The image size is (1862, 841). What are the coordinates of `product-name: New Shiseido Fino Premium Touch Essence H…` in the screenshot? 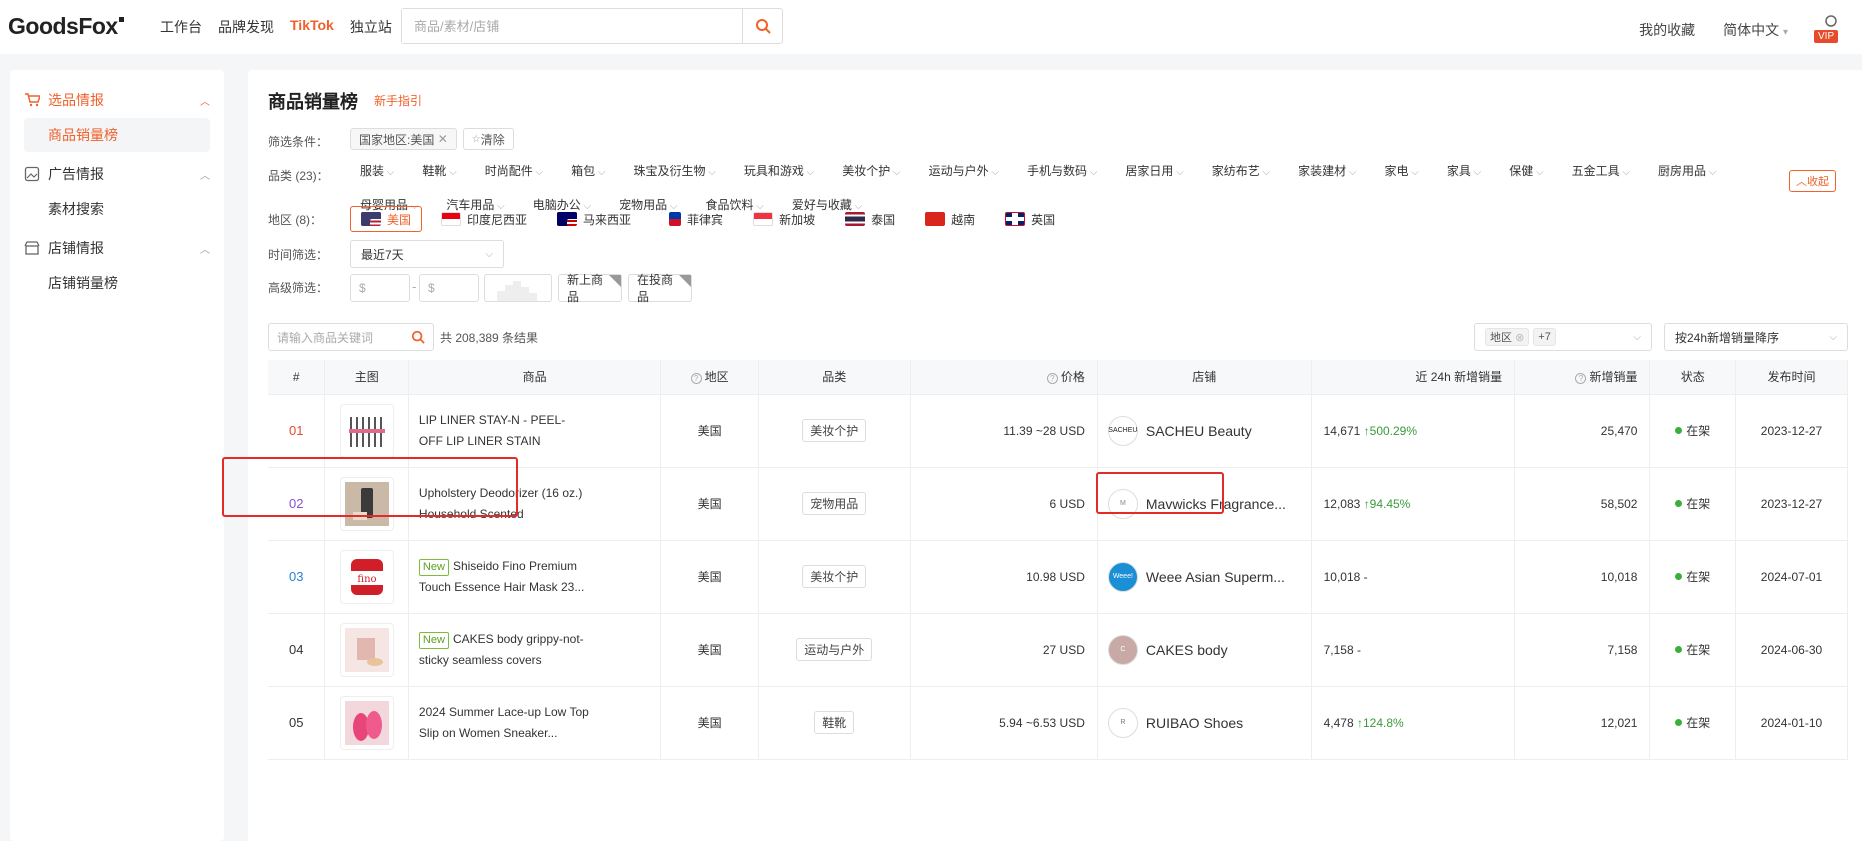 It's located at (503, 577).